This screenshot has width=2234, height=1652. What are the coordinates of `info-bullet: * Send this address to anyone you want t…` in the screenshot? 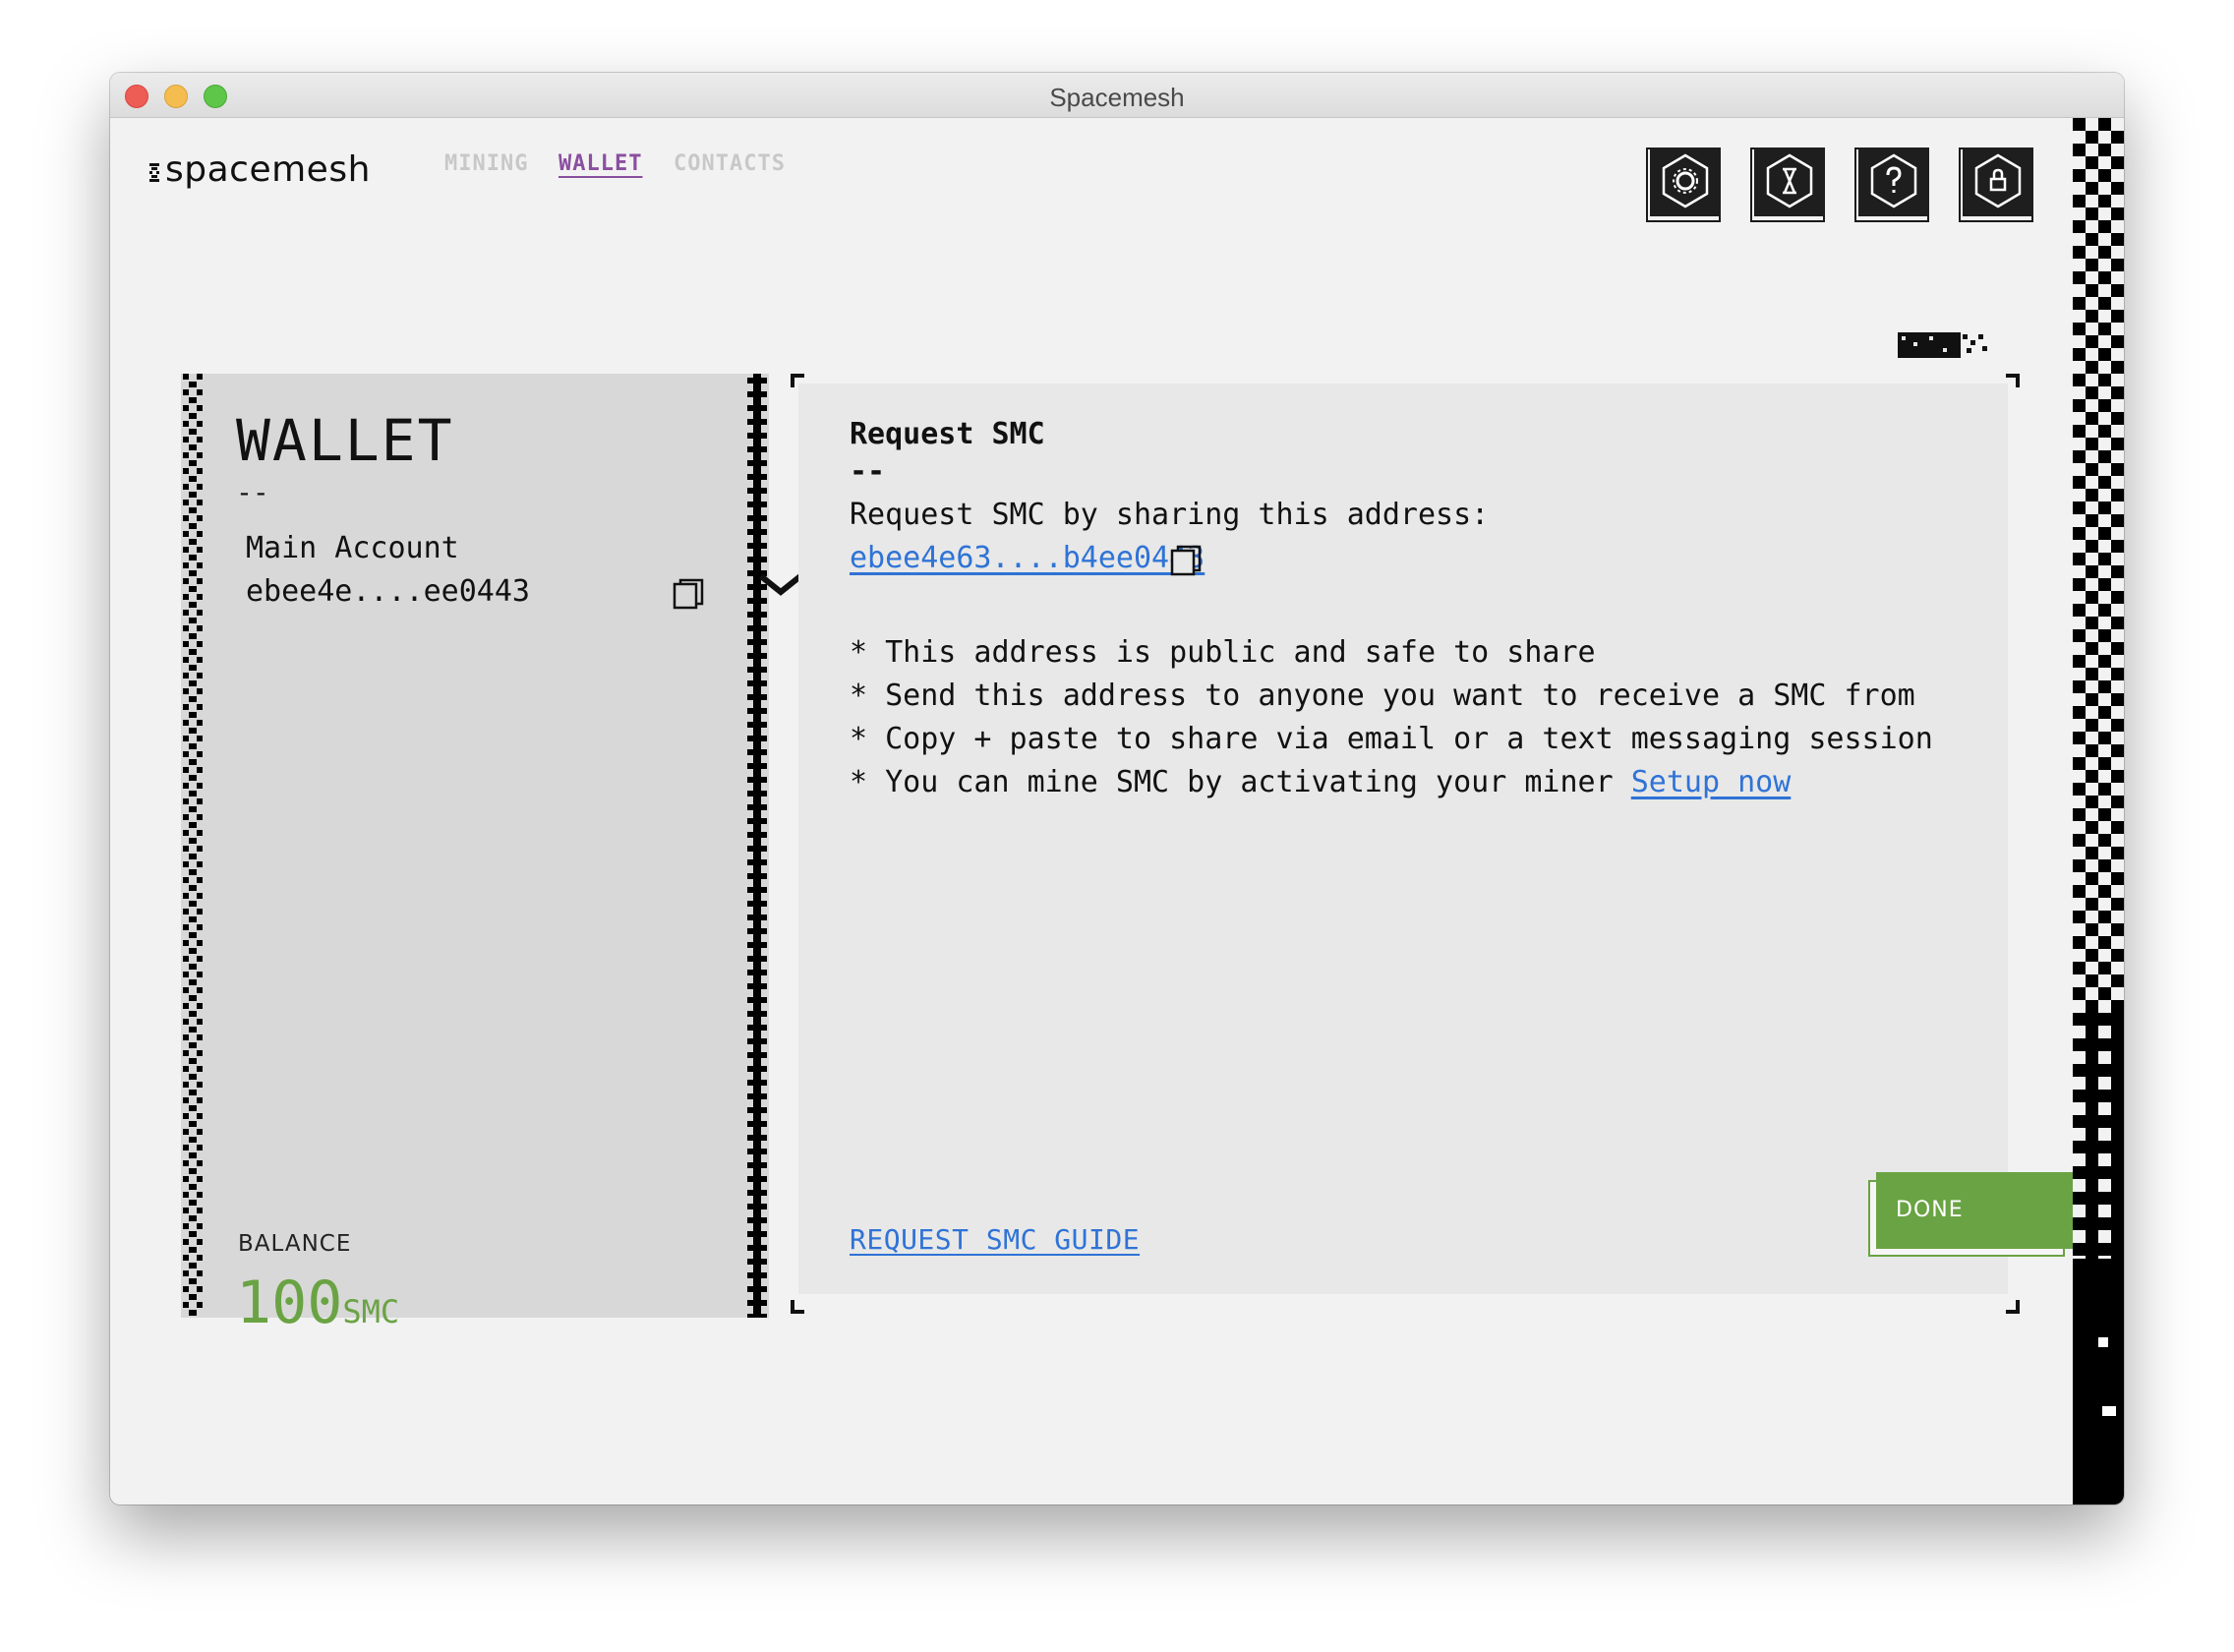 It's located at (1383, 695).